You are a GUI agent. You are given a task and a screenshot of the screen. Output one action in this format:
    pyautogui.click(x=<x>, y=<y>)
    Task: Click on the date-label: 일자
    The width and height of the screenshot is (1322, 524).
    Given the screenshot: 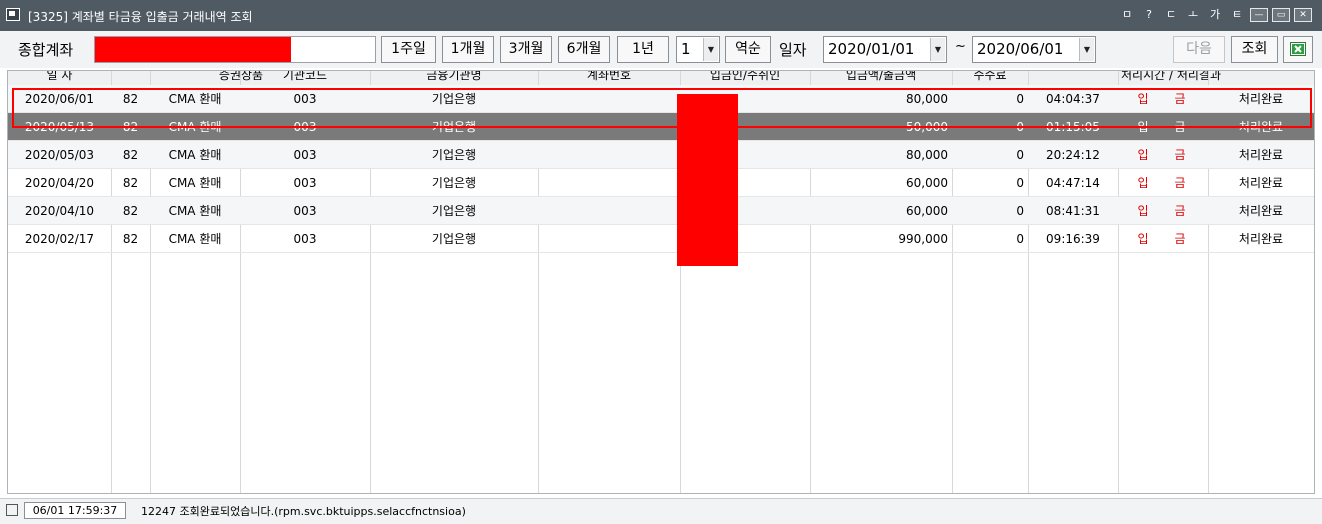 What is the action you would take?
    pyautogui.click(x=793, y=50)
    